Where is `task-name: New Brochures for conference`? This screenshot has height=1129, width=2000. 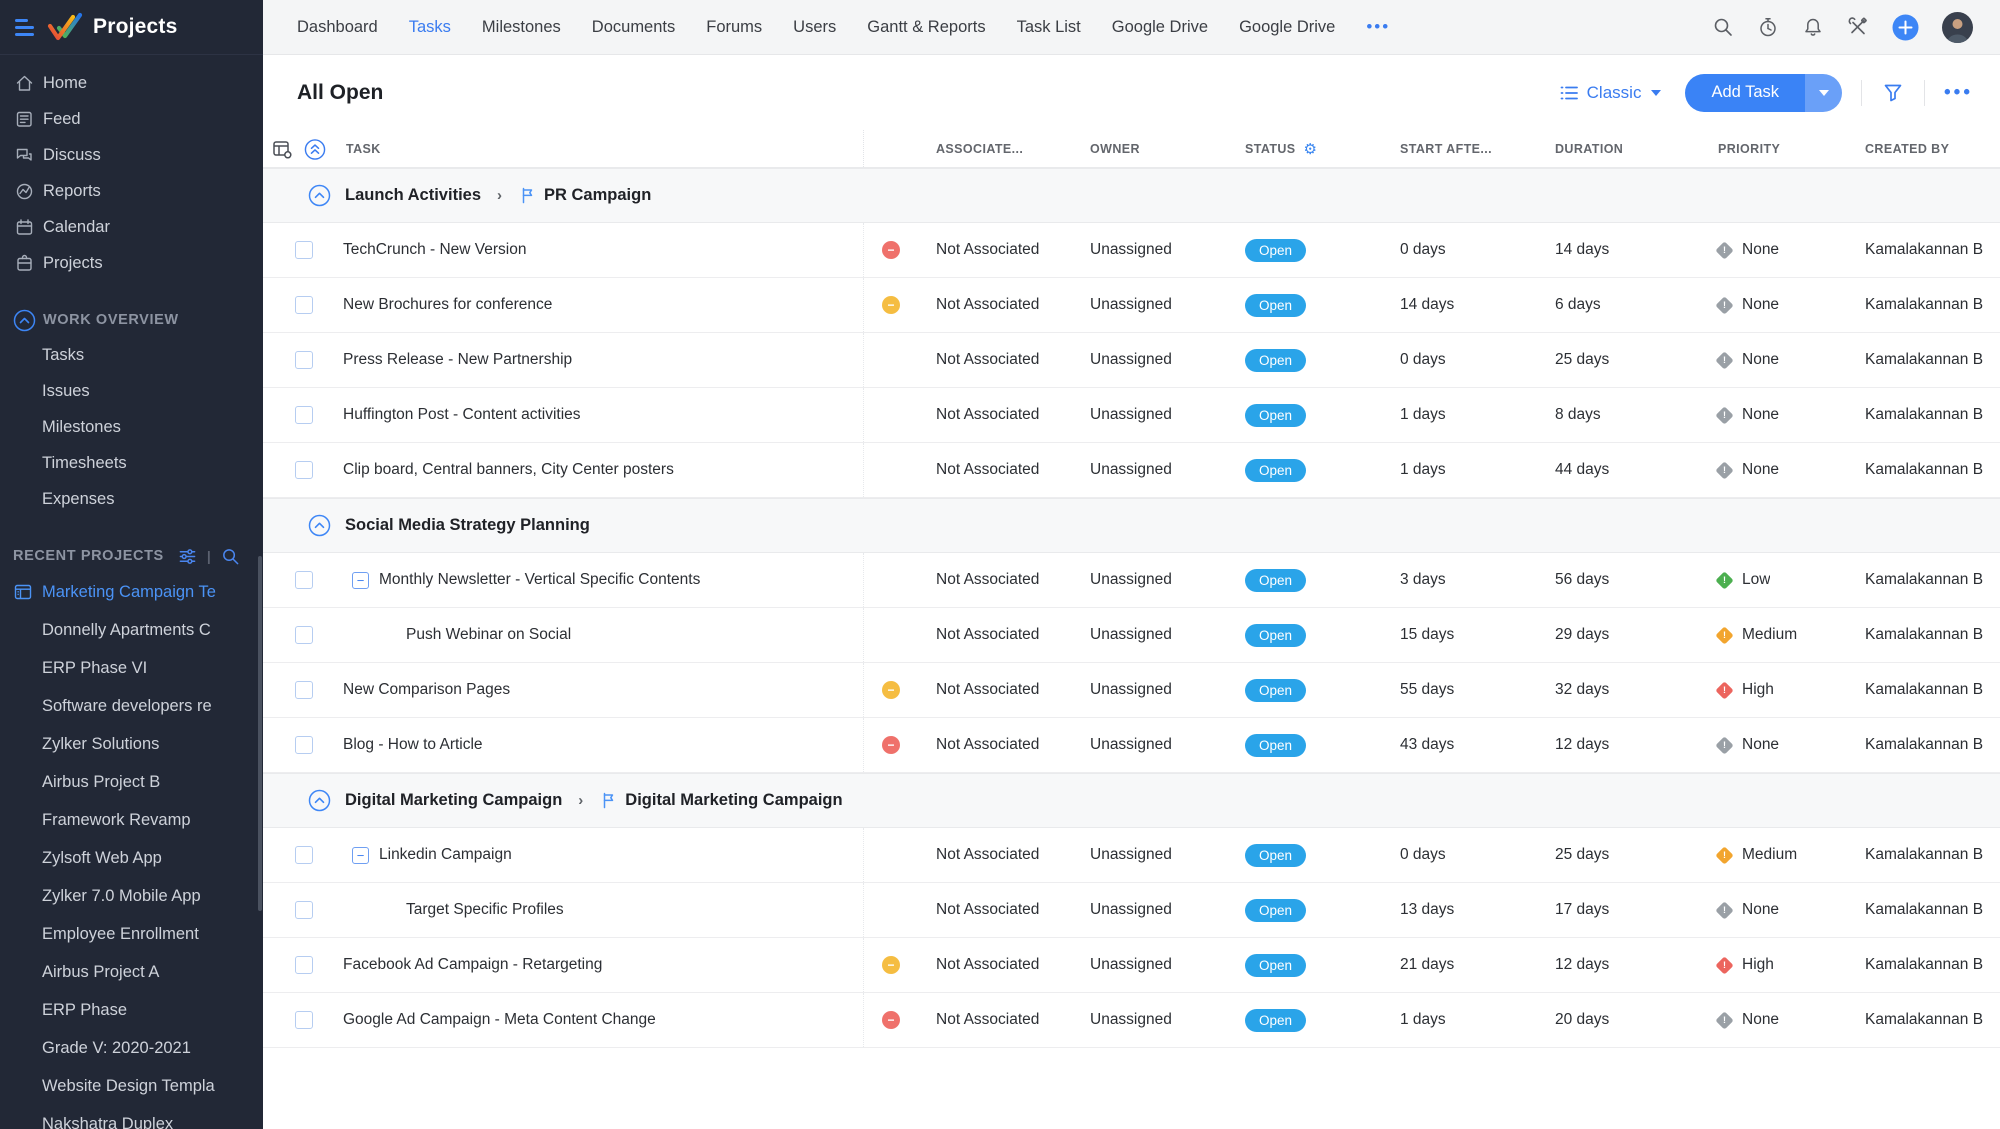 task-name: New Brochures for conference is located at coordinates (447, 305).